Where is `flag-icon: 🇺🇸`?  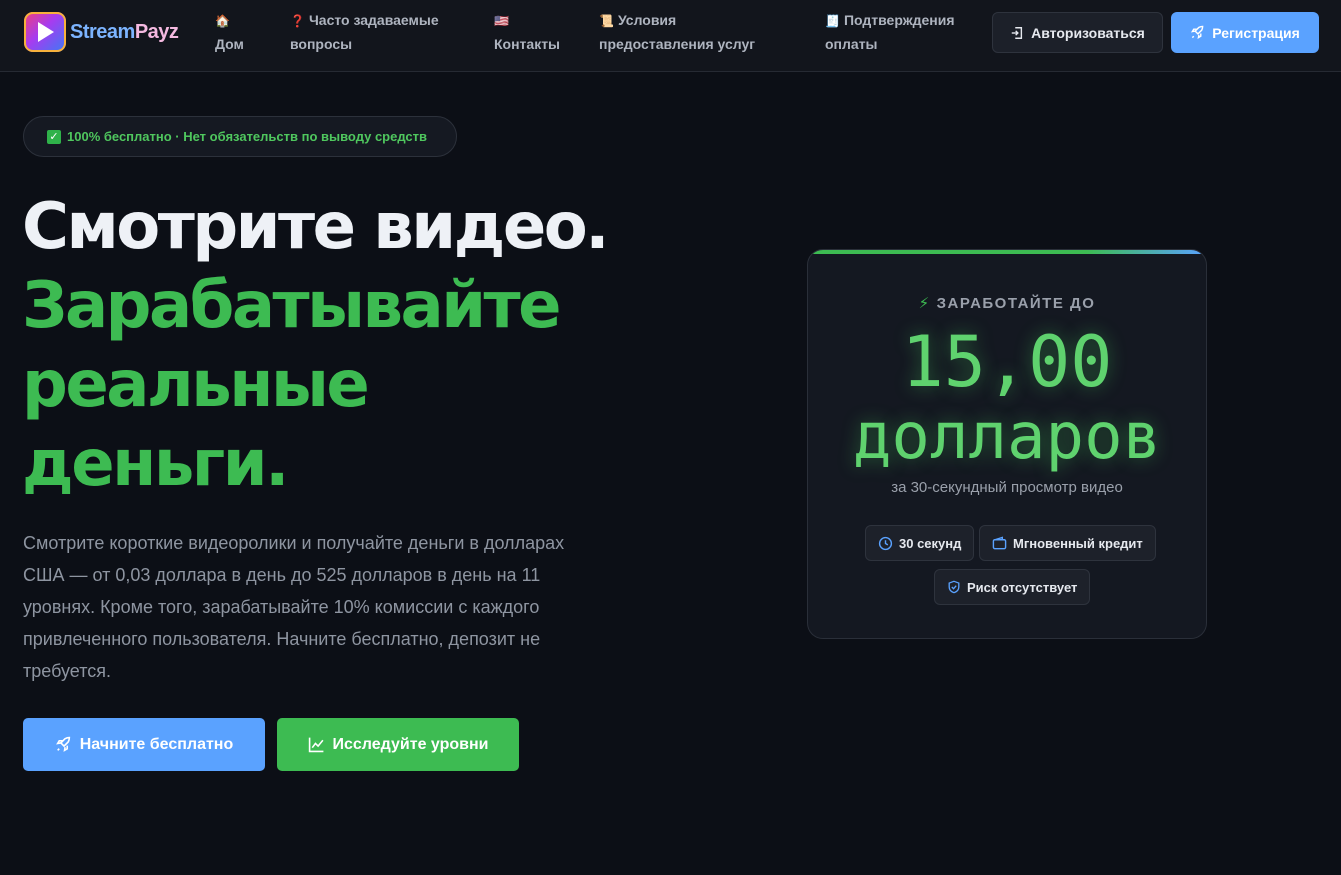
flag-icon: 🇺🇸 is located at coordinates (501, 21).